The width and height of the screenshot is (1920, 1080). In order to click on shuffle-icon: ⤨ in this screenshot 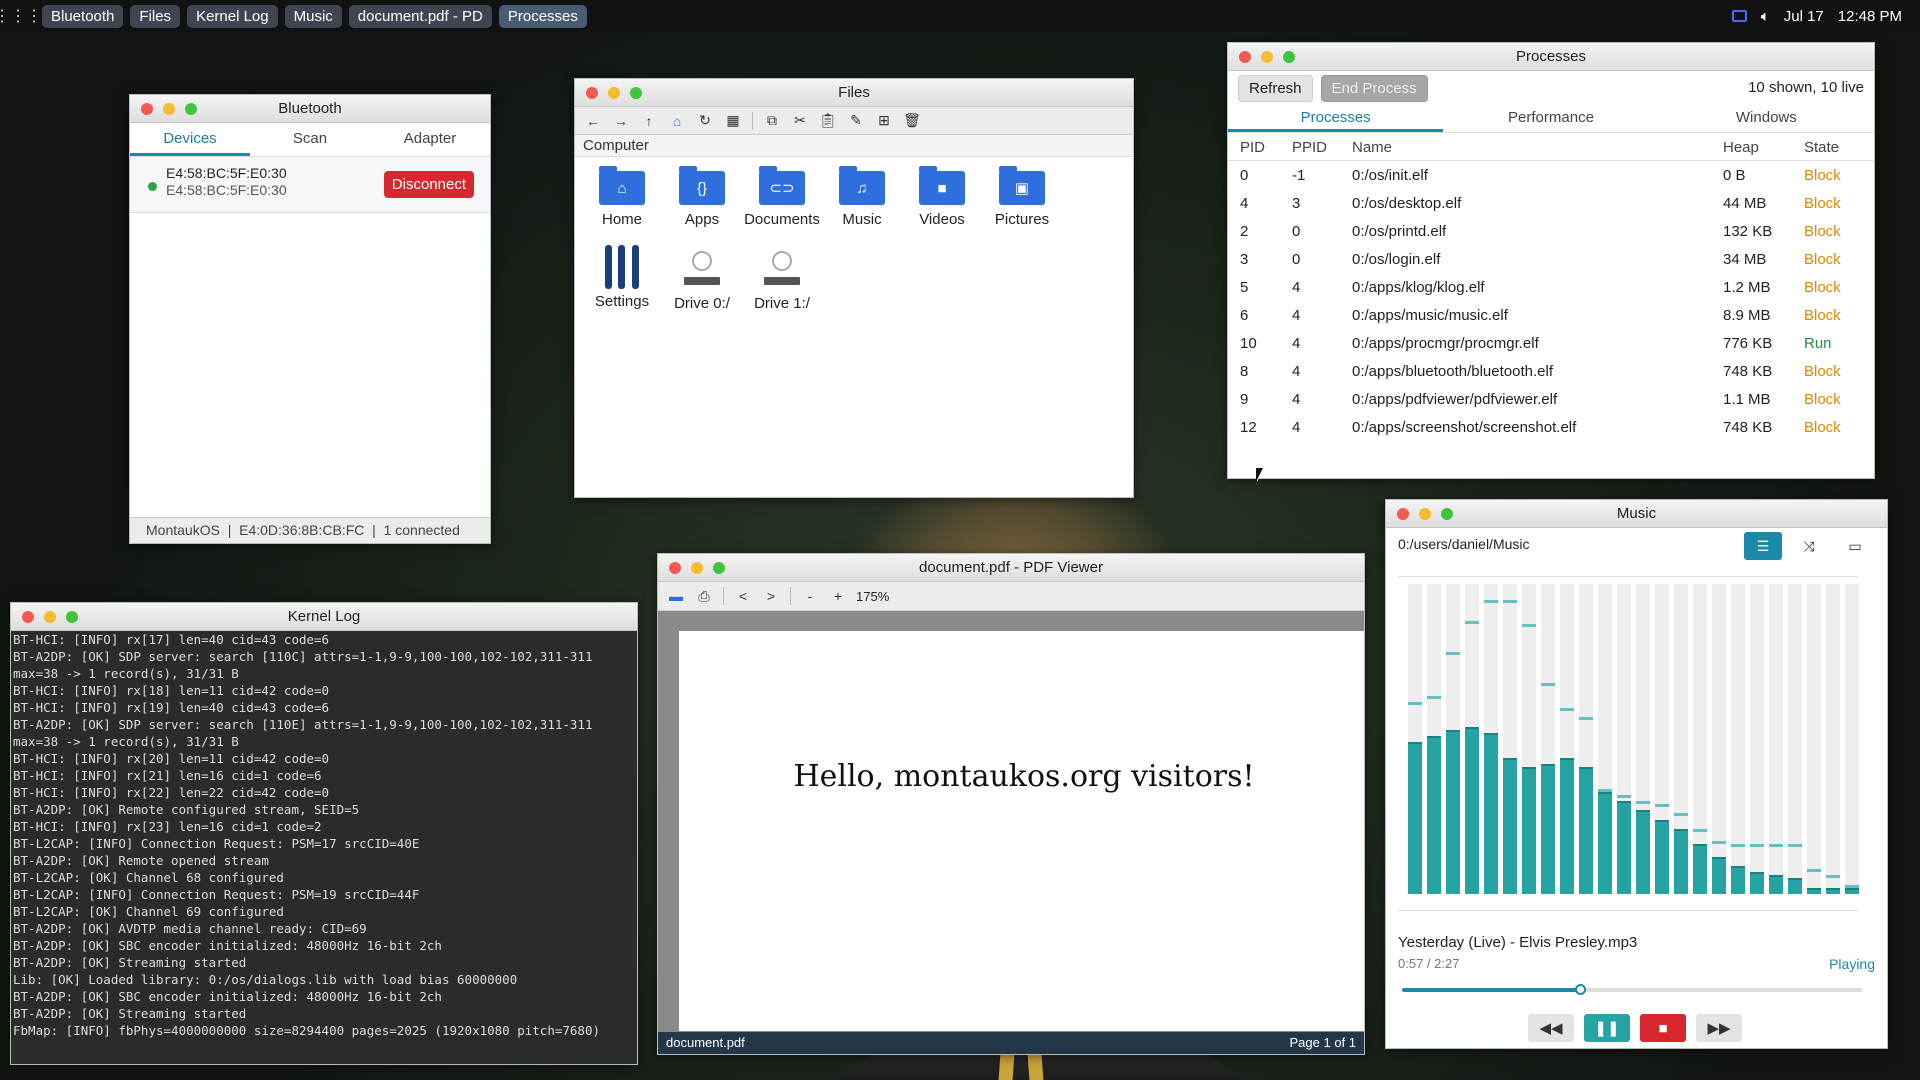, I will do `click(1809, 546)`.